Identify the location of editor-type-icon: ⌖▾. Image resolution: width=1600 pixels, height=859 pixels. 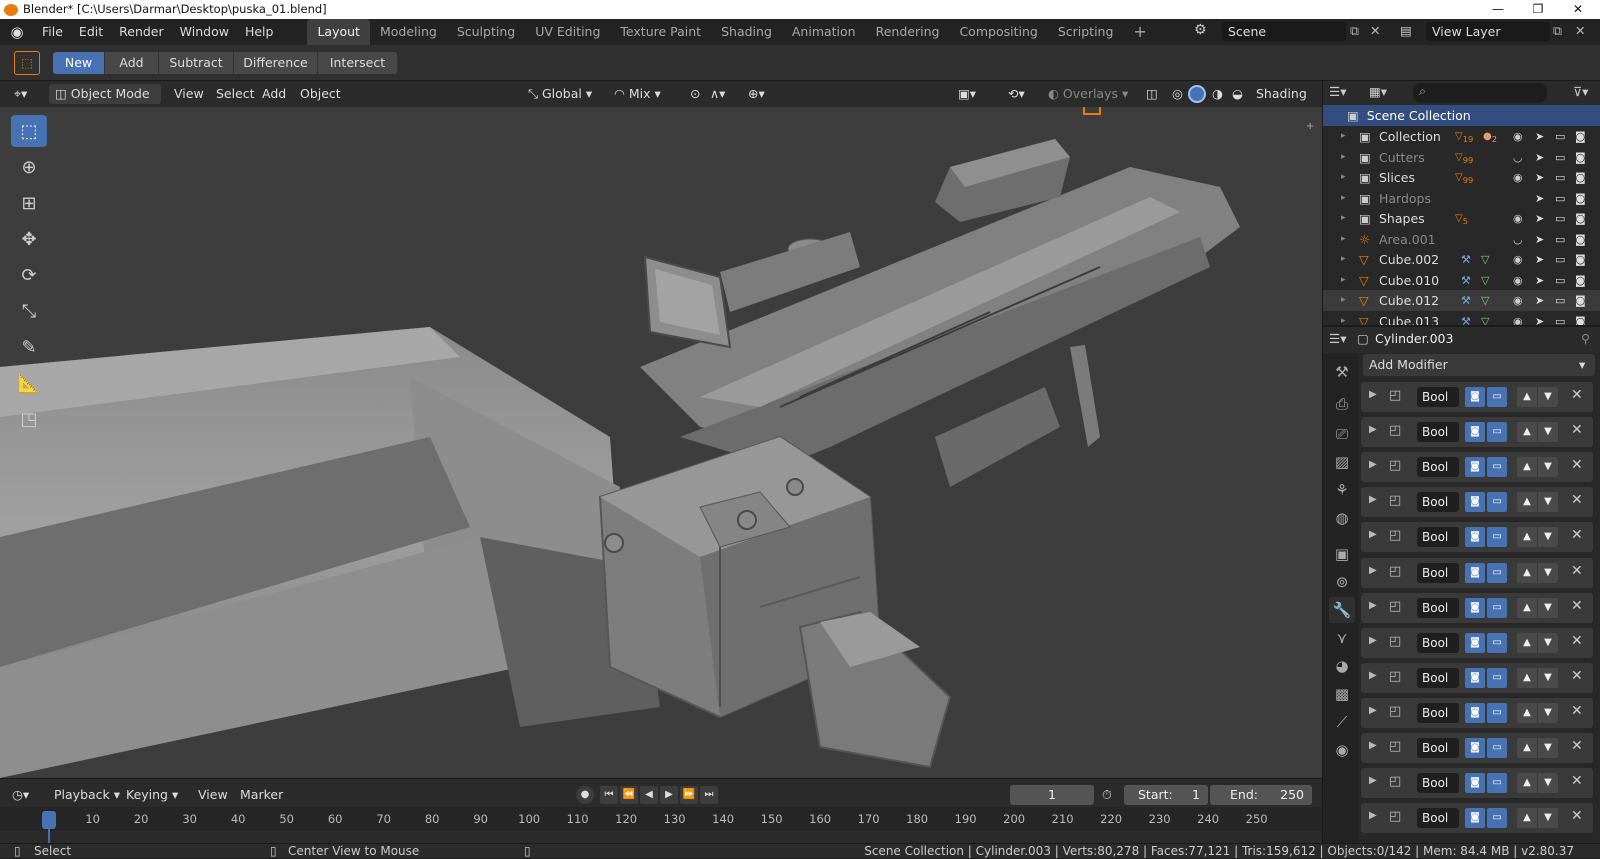
(20, 94).